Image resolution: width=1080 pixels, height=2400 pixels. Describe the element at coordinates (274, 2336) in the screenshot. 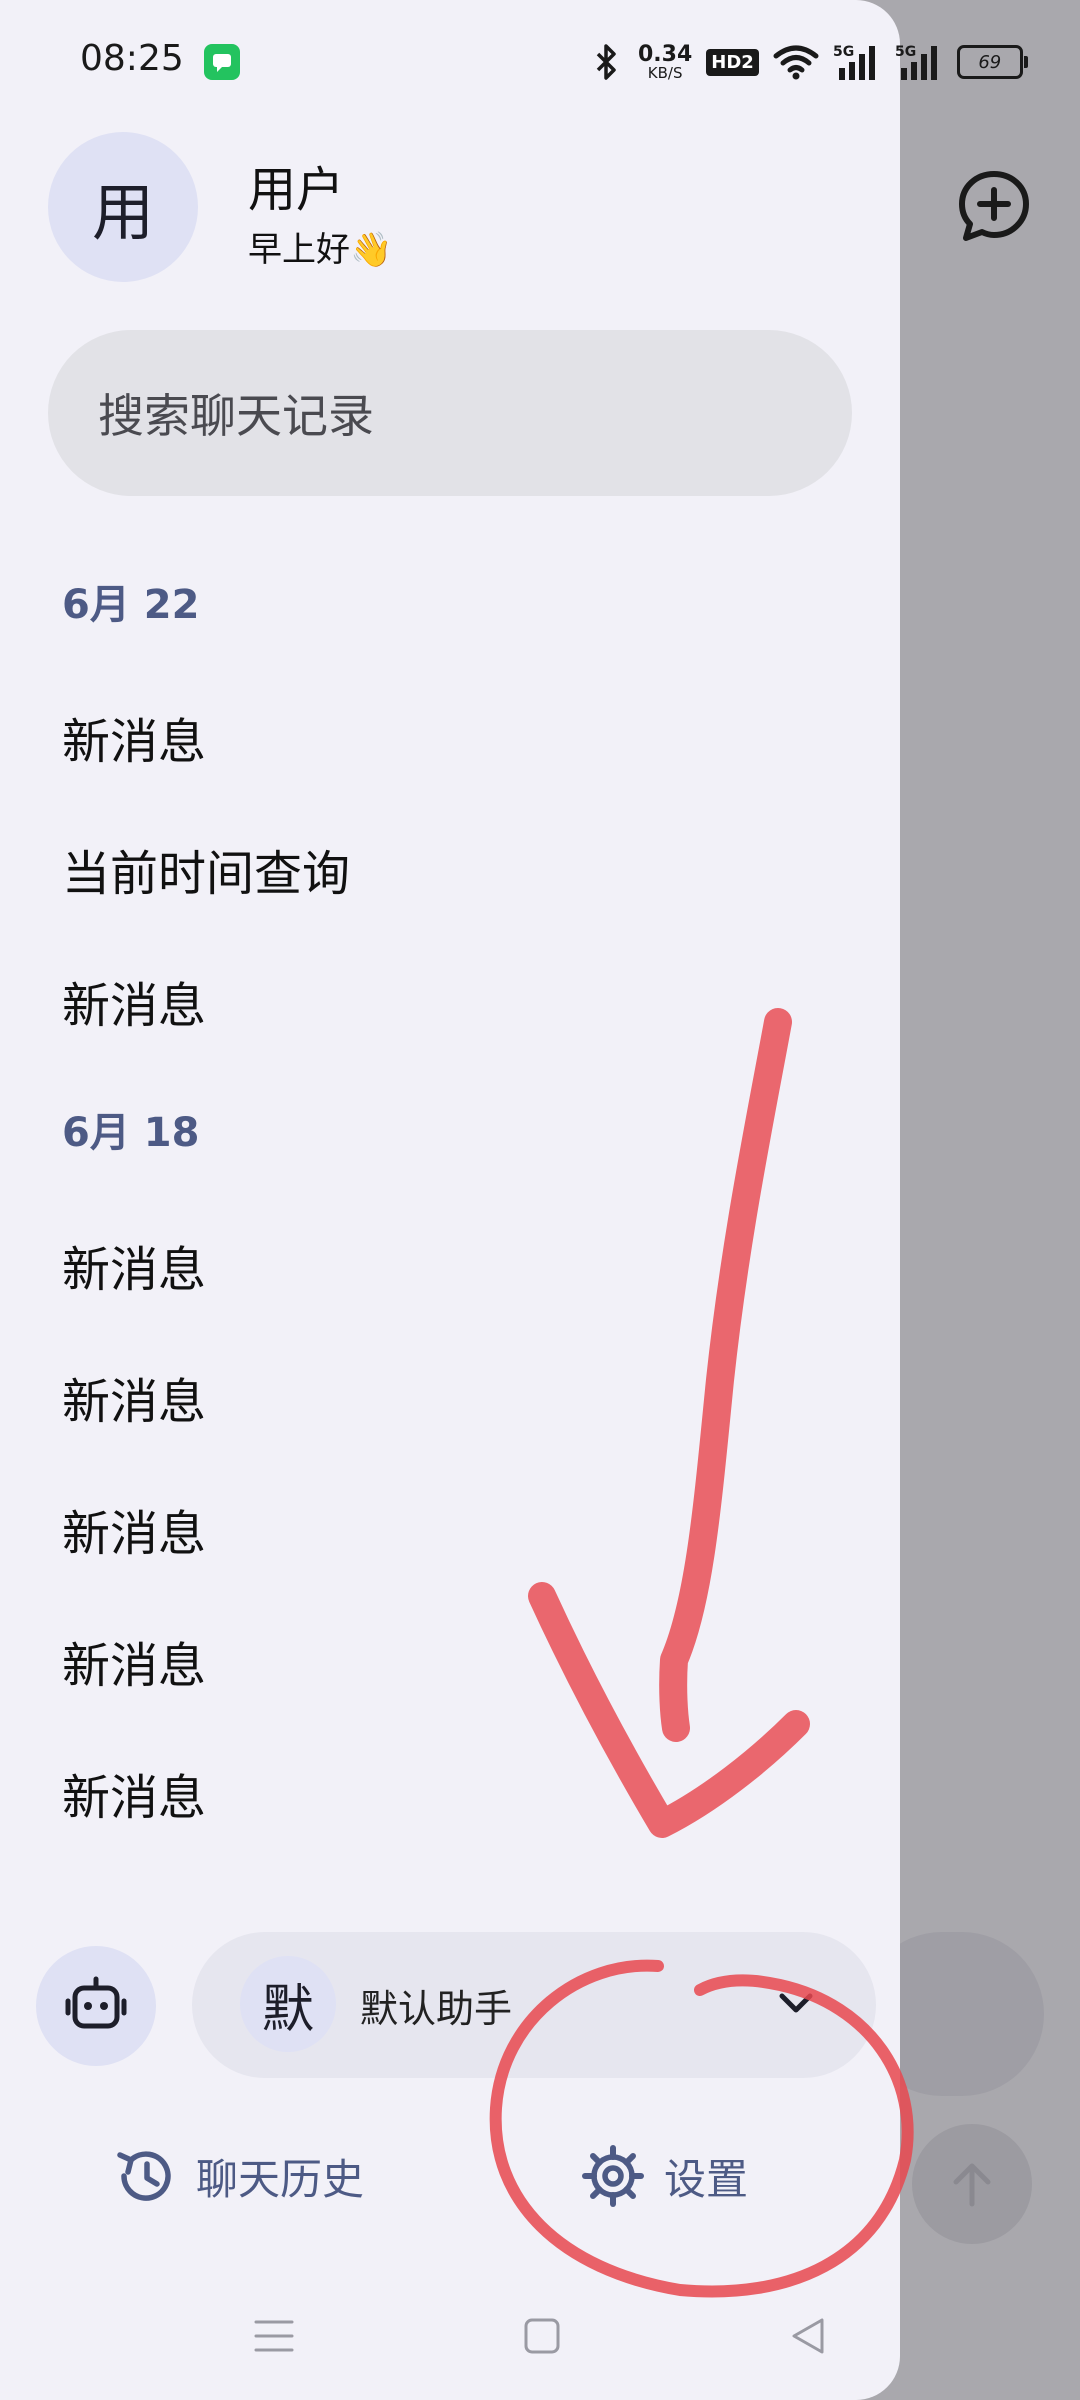

I see `menu-nav-icon` at that location.